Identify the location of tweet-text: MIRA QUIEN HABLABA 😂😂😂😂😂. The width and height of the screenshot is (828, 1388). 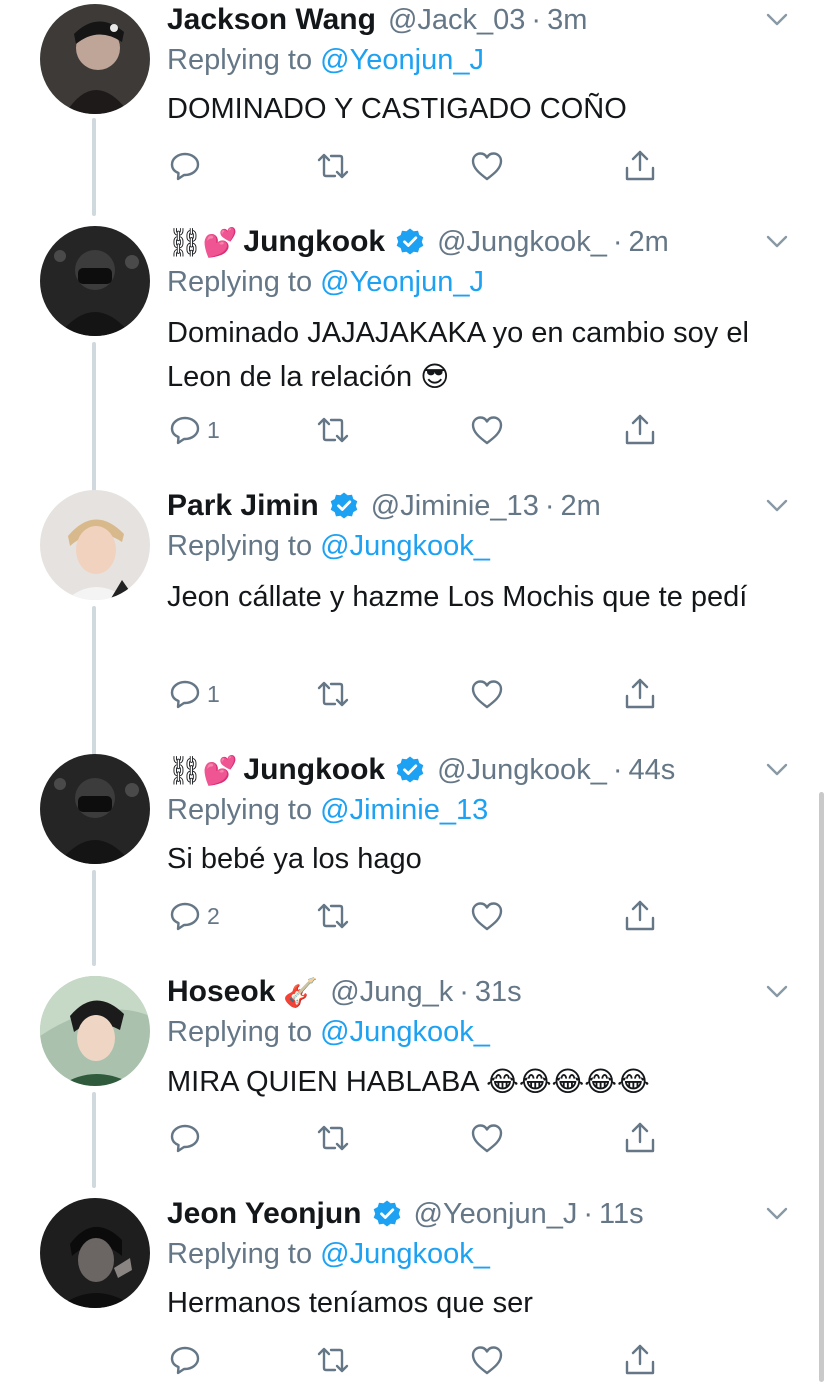
(477, 1082).